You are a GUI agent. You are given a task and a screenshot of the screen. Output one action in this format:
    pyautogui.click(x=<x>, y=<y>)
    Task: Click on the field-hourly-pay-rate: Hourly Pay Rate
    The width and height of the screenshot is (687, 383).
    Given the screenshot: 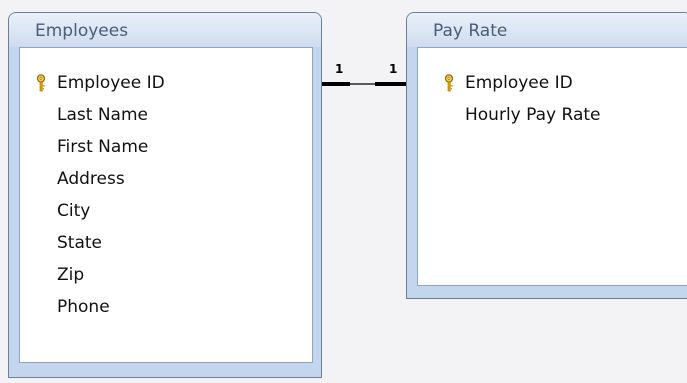 What is the action you would take?
    pyautogui.click(x=552, y=115)
    